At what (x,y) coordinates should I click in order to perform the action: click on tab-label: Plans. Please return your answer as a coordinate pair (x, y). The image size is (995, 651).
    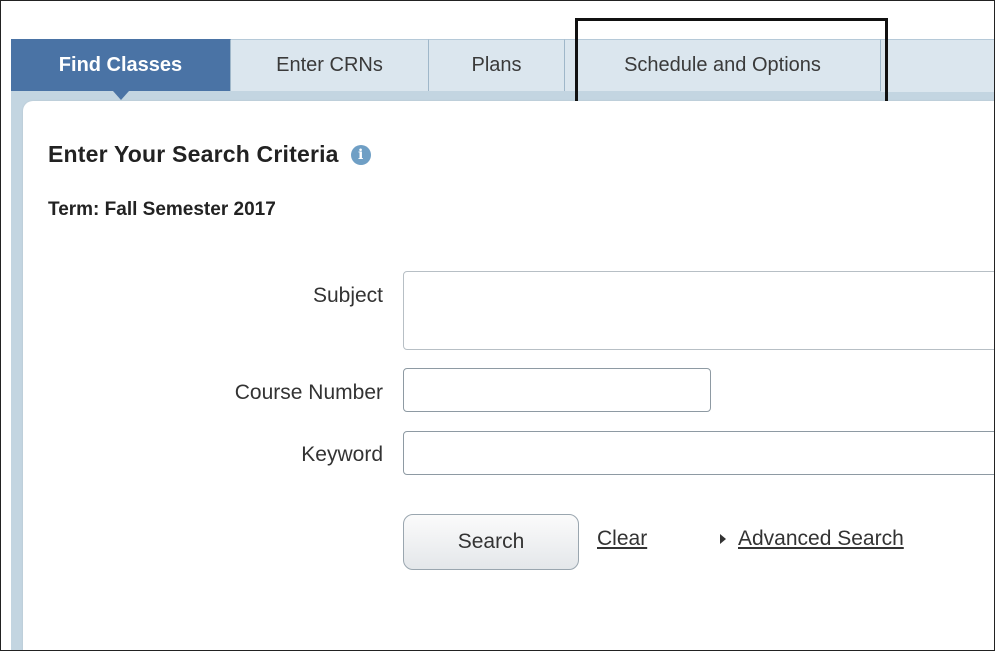
    Looking at the image, I should click on (496, 65).